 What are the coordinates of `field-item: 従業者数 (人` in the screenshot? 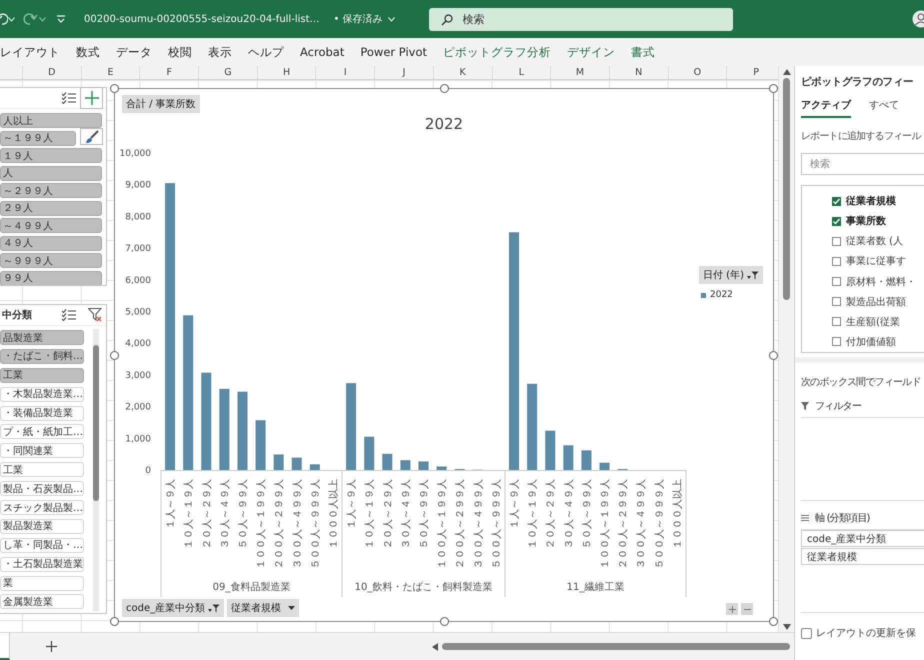 It's located at (863, 241).